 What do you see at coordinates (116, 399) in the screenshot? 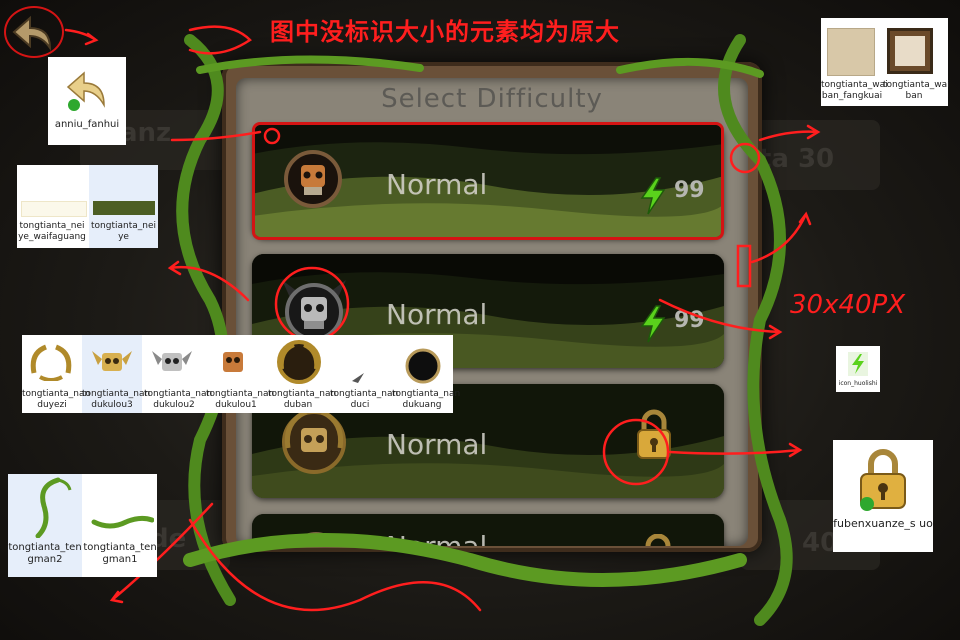
I see `asset-caption: tongtianta_nan dukulou3` at bounding box center [116, 399].